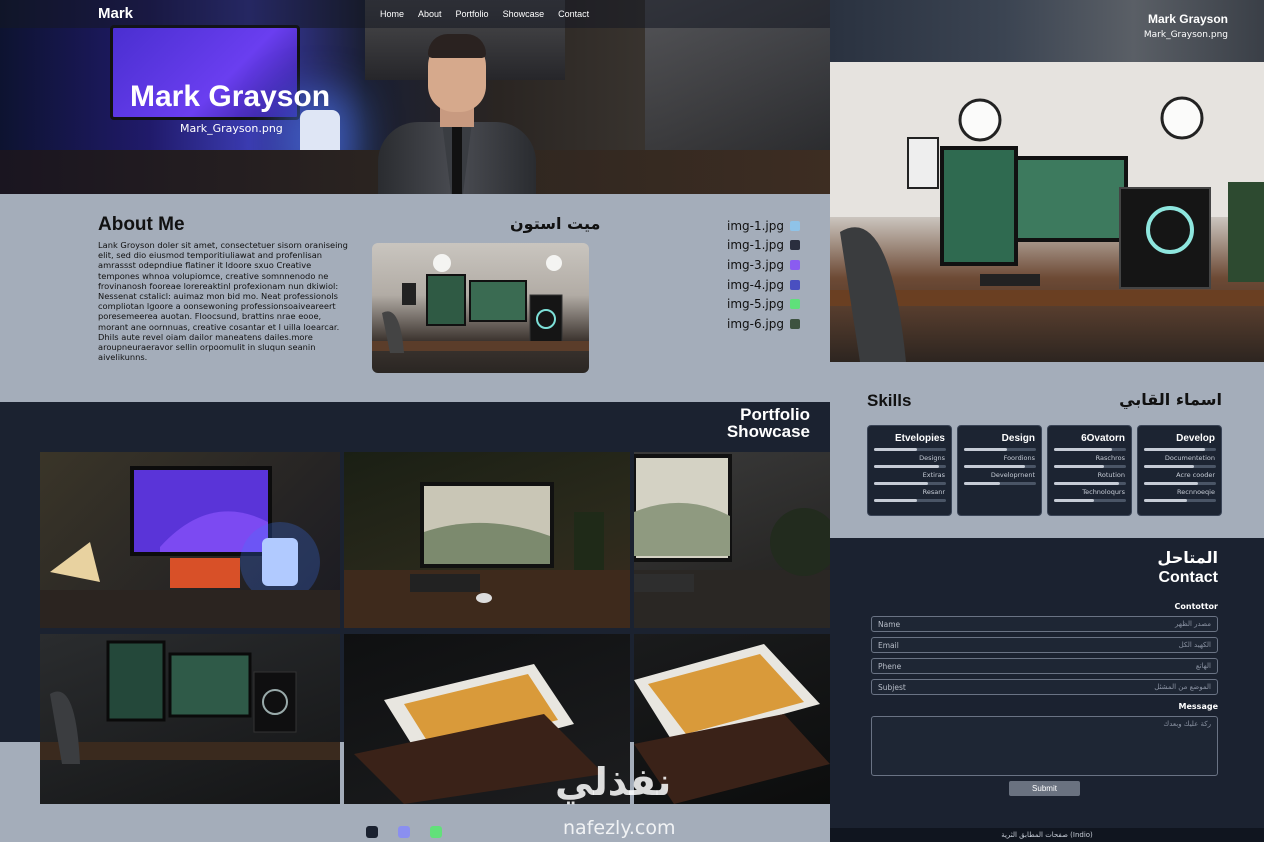 The image size is (1264, 842). I want to click on watermark-arabic: نفذلي, so click(613, 782).